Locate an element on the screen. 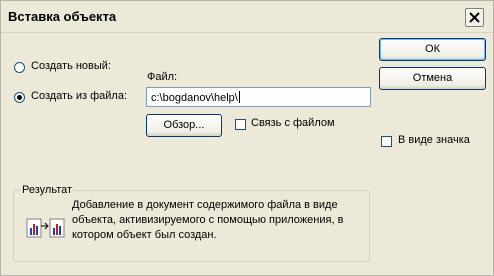 This screenshot has width=494, height=276. close-icon is located at coordinates (474, 17).